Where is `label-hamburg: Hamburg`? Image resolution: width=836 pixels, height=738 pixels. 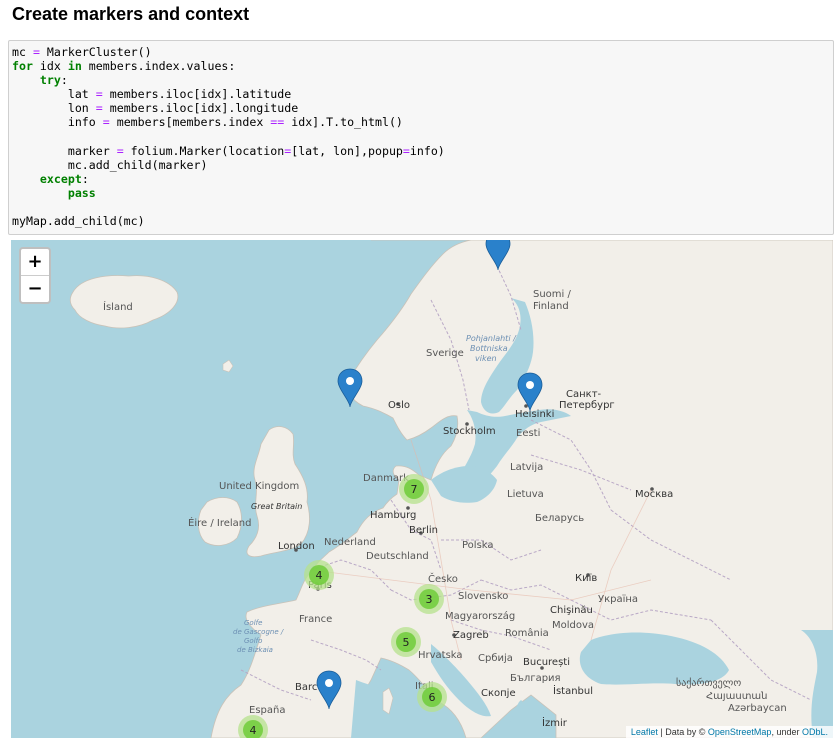 label-hamburg: Hamburg is located at coordinates (393, 515).